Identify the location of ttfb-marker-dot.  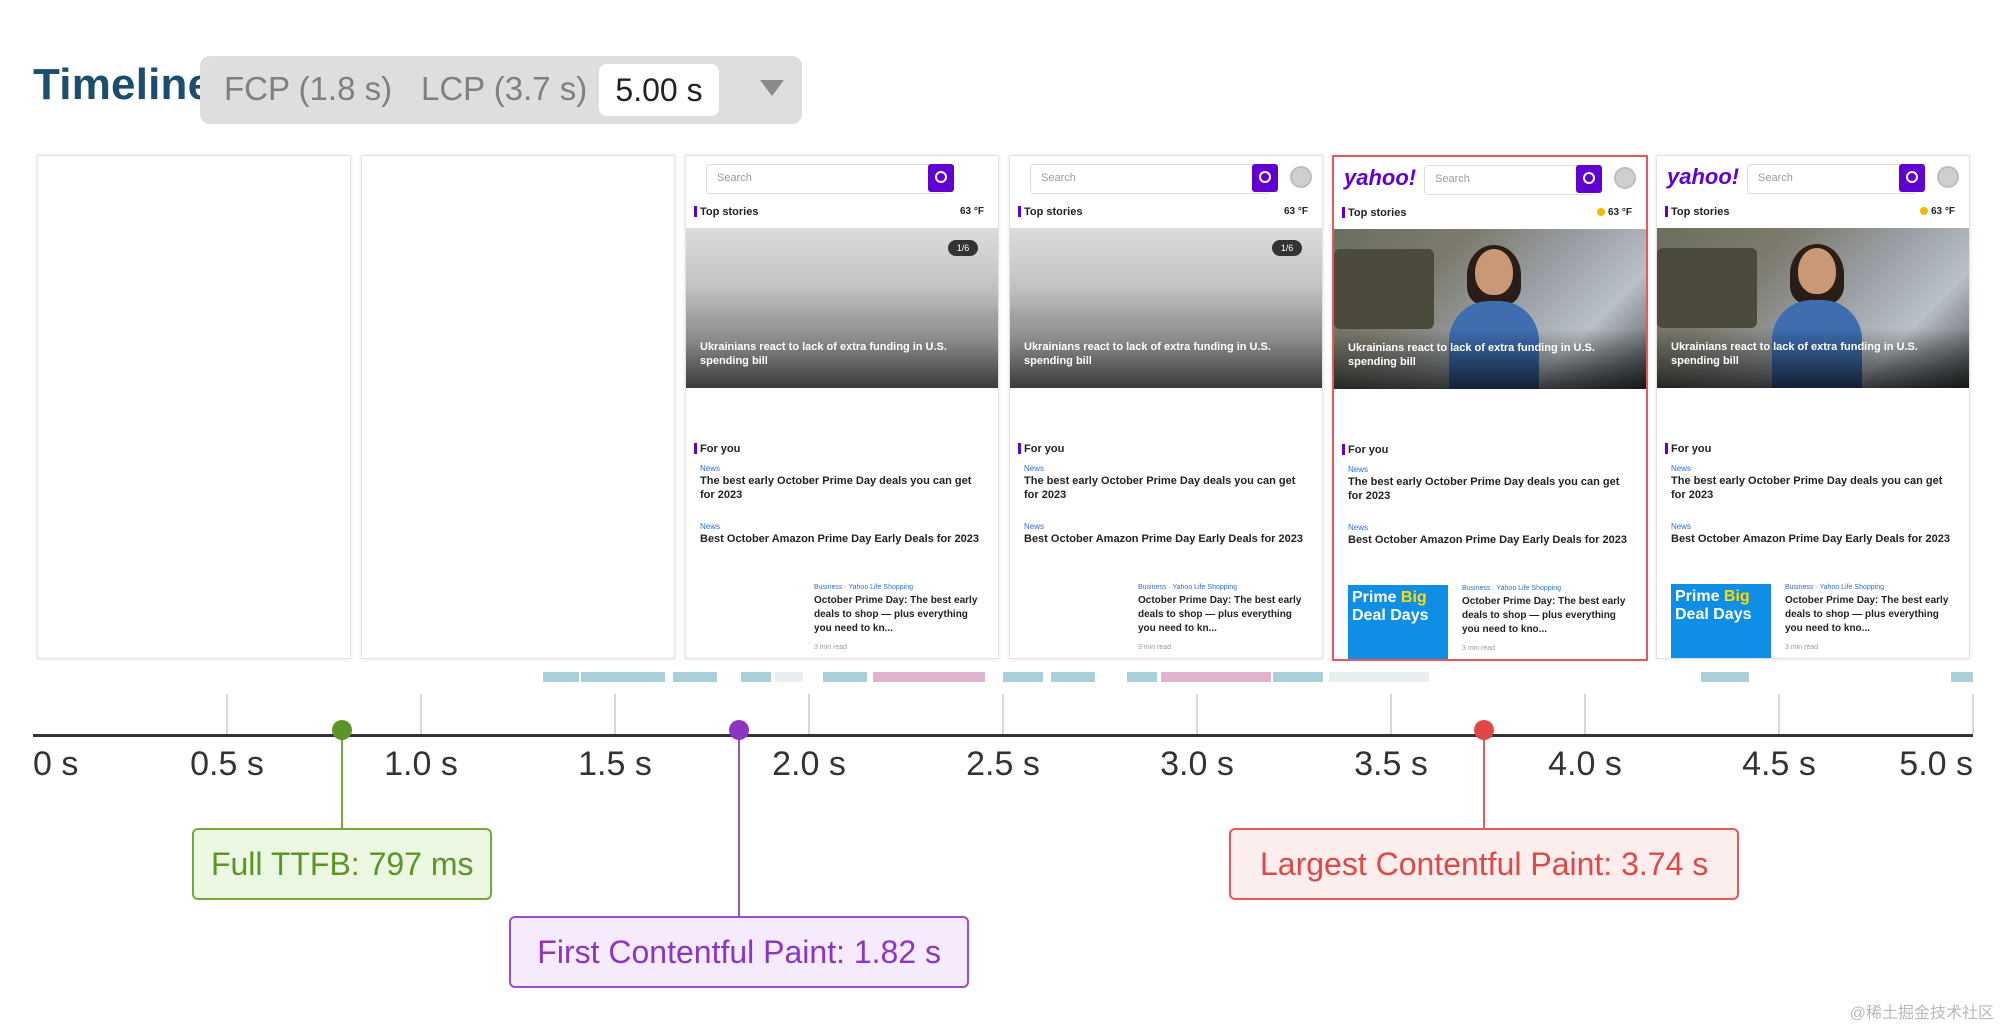
(342, 730).